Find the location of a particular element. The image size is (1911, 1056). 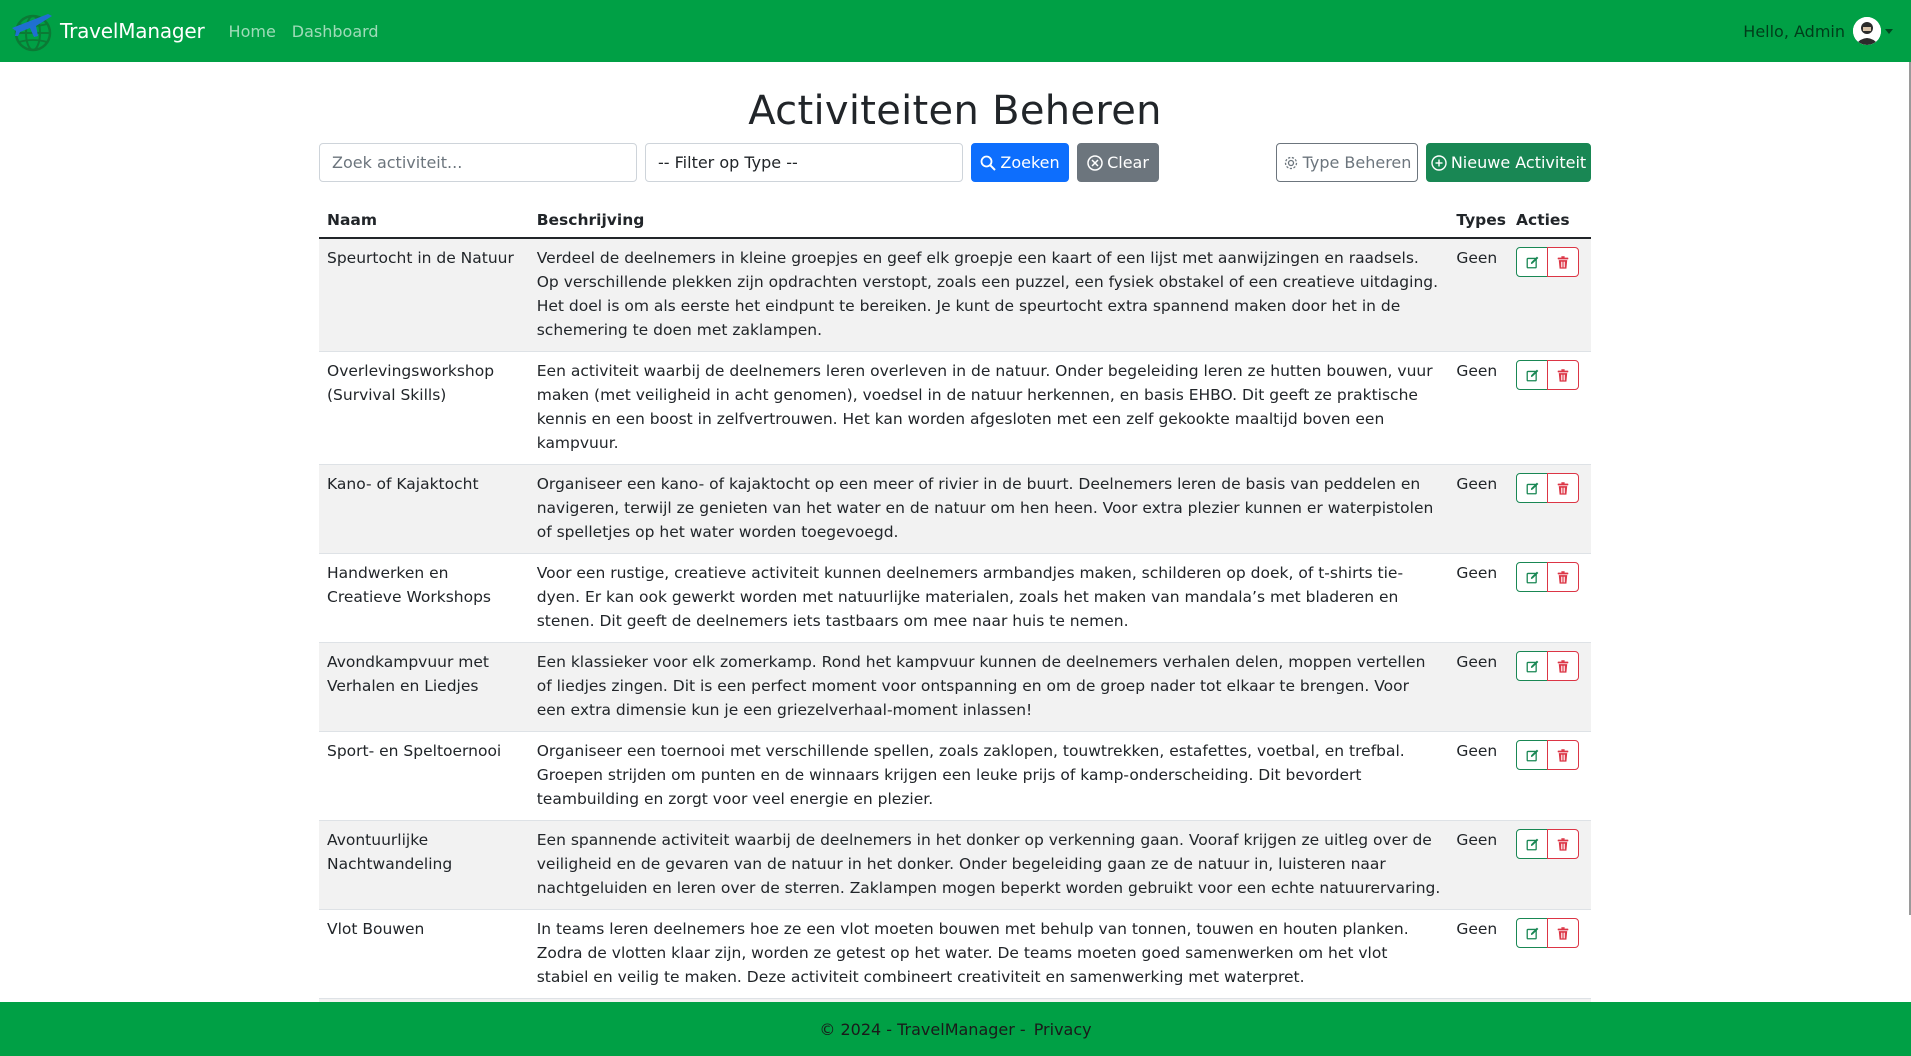

page-title: Activiteiten Beheren is located at coordinates (955, 111).